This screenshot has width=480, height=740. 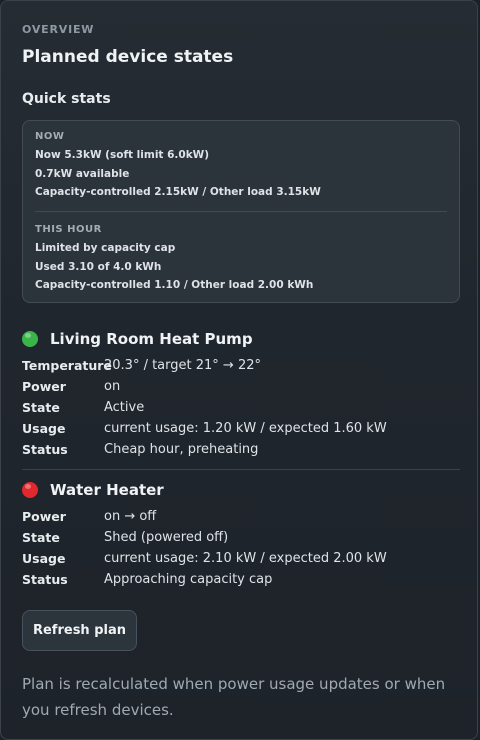 What do you see at coordinates (58, 29) in the screenshot?
I see `section-eyebrow: OVERVIEW` at bounding box center [58, 29].